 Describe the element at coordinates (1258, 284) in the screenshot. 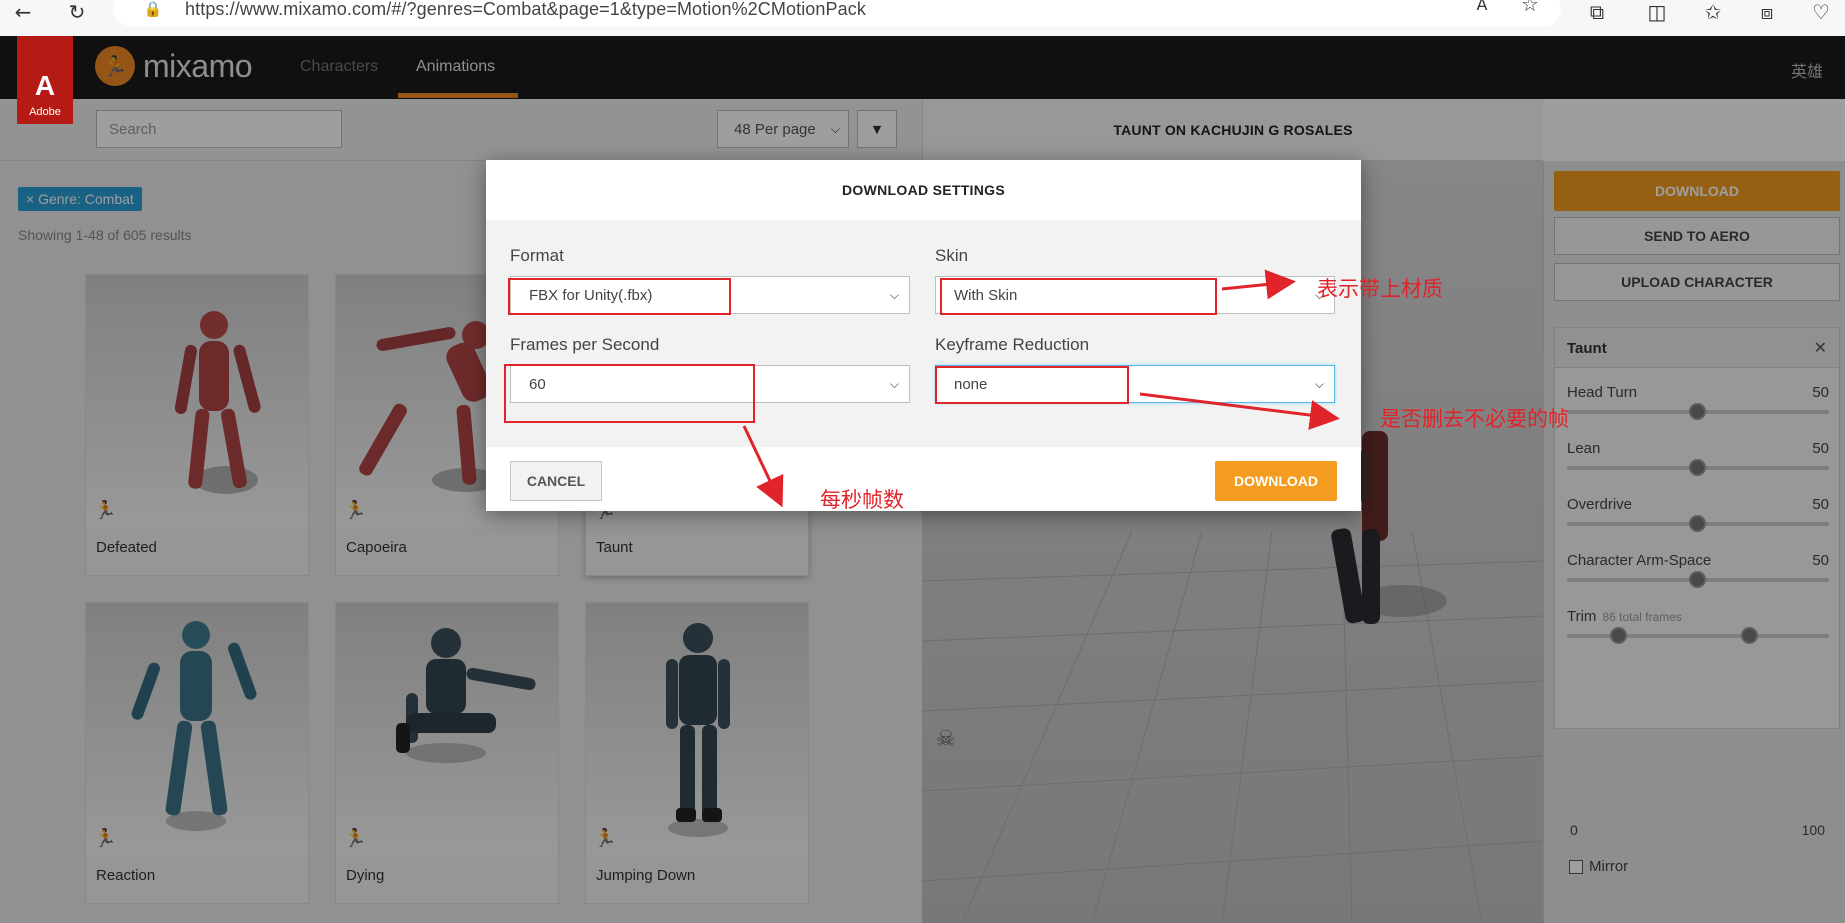

I see `arrow-skin` at that location.